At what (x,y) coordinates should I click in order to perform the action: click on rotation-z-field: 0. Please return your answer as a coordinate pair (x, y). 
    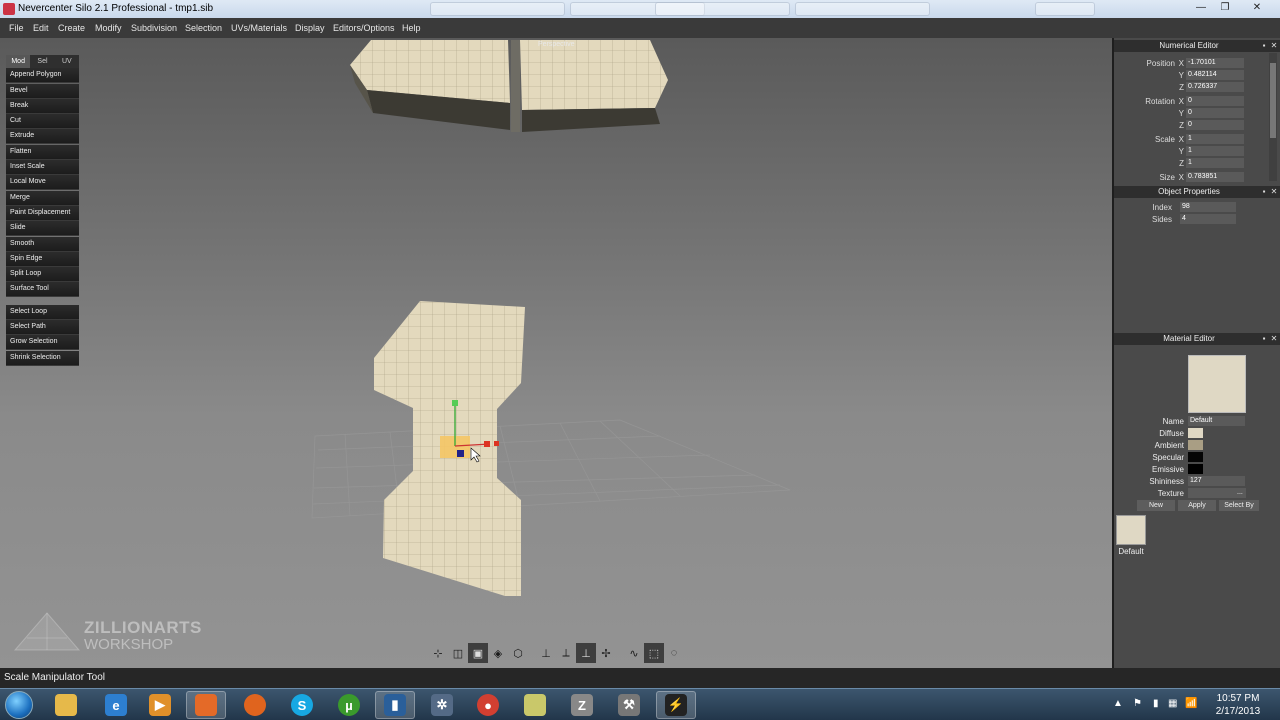
    Looking at the image, I should click on (1215, 125).